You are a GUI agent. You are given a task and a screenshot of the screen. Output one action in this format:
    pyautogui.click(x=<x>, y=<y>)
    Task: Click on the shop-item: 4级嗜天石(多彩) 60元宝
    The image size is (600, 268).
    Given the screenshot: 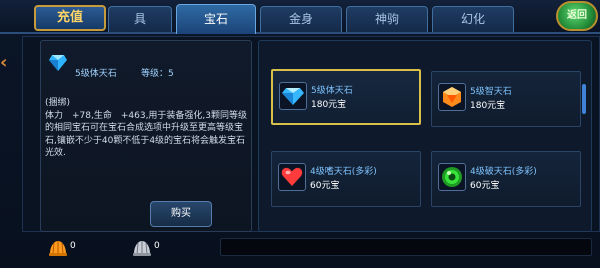 What is the action you would take?
    pyautogui.click(x=346, y=179)
    